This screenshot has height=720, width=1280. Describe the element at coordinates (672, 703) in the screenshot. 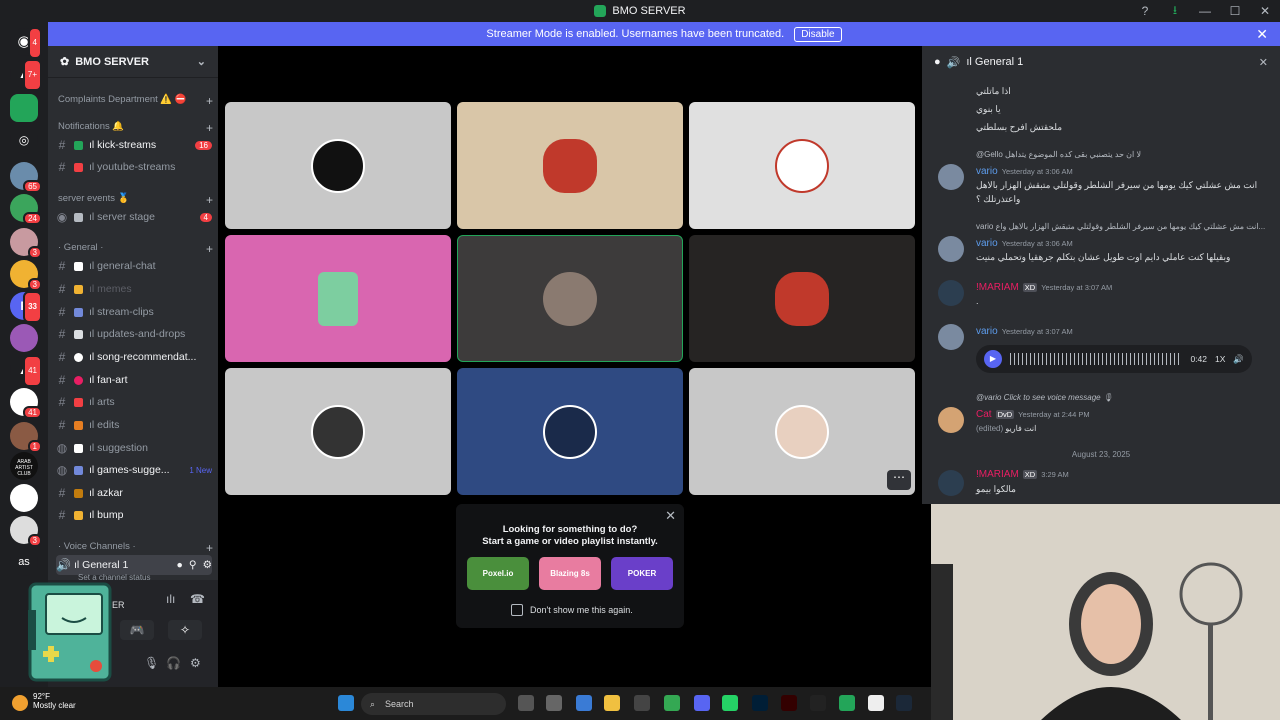

I see `chrome-icon` at that location.